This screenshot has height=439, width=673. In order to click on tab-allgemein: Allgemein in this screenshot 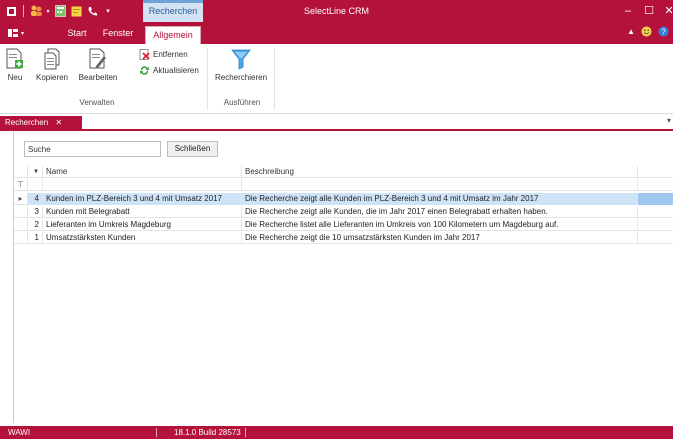, I will do `click(173, 35)`.